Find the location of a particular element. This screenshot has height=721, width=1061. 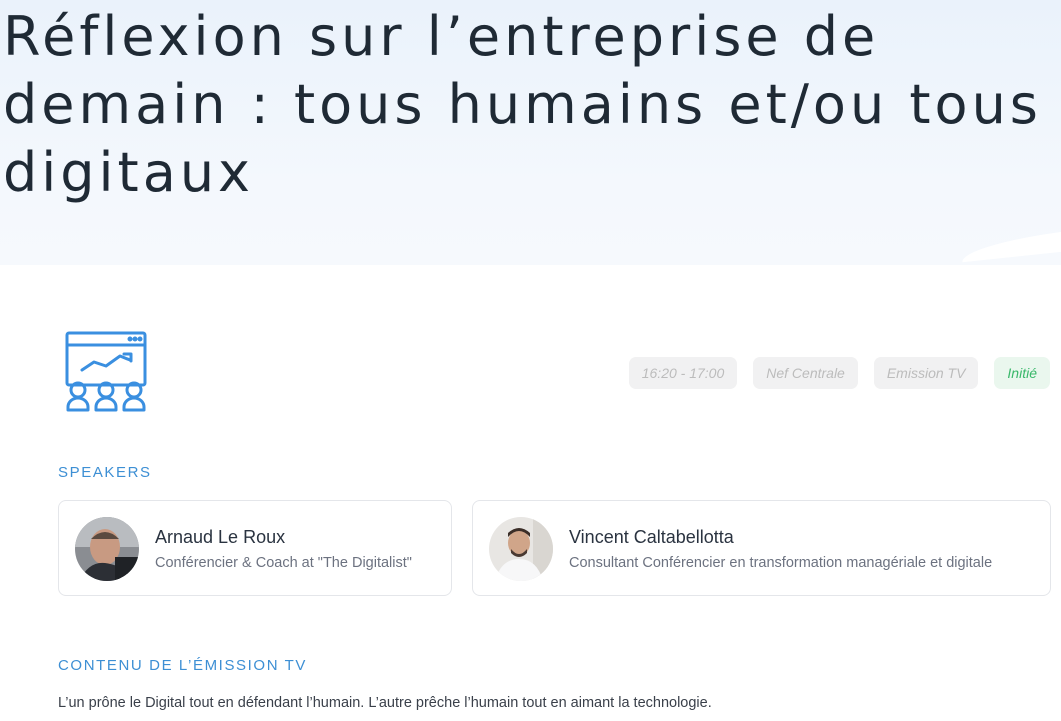

session-format-badge: Emission TV is located at coordinates (926, 373).